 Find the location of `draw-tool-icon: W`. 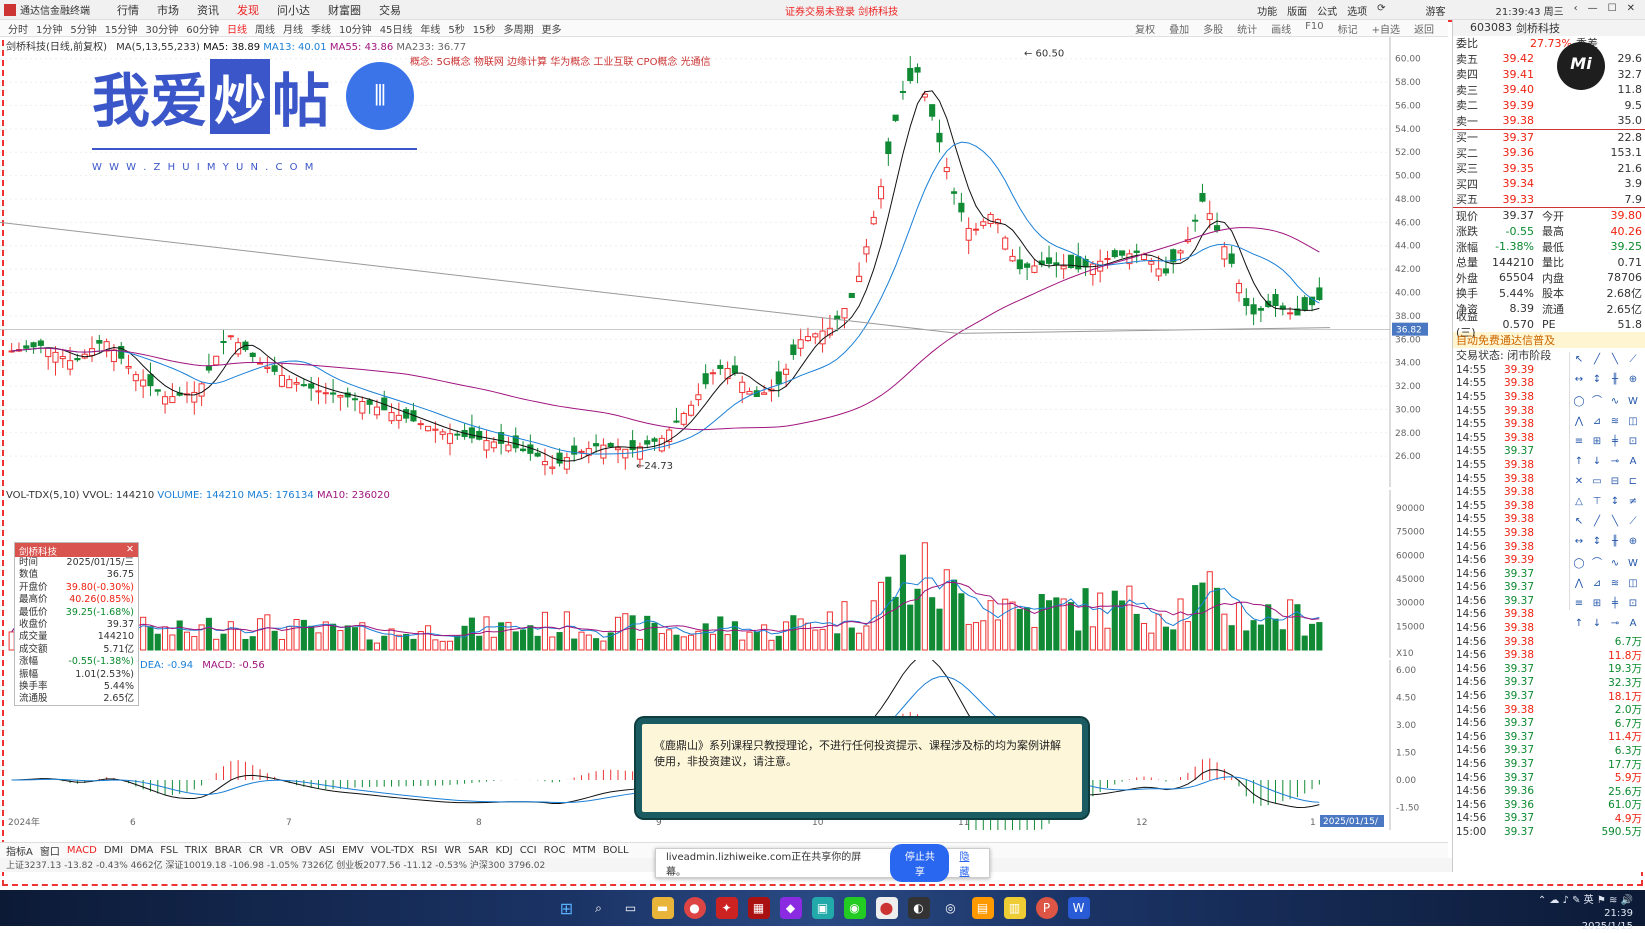

draw-tool-icon: W is located at coordinates (1633, 405).